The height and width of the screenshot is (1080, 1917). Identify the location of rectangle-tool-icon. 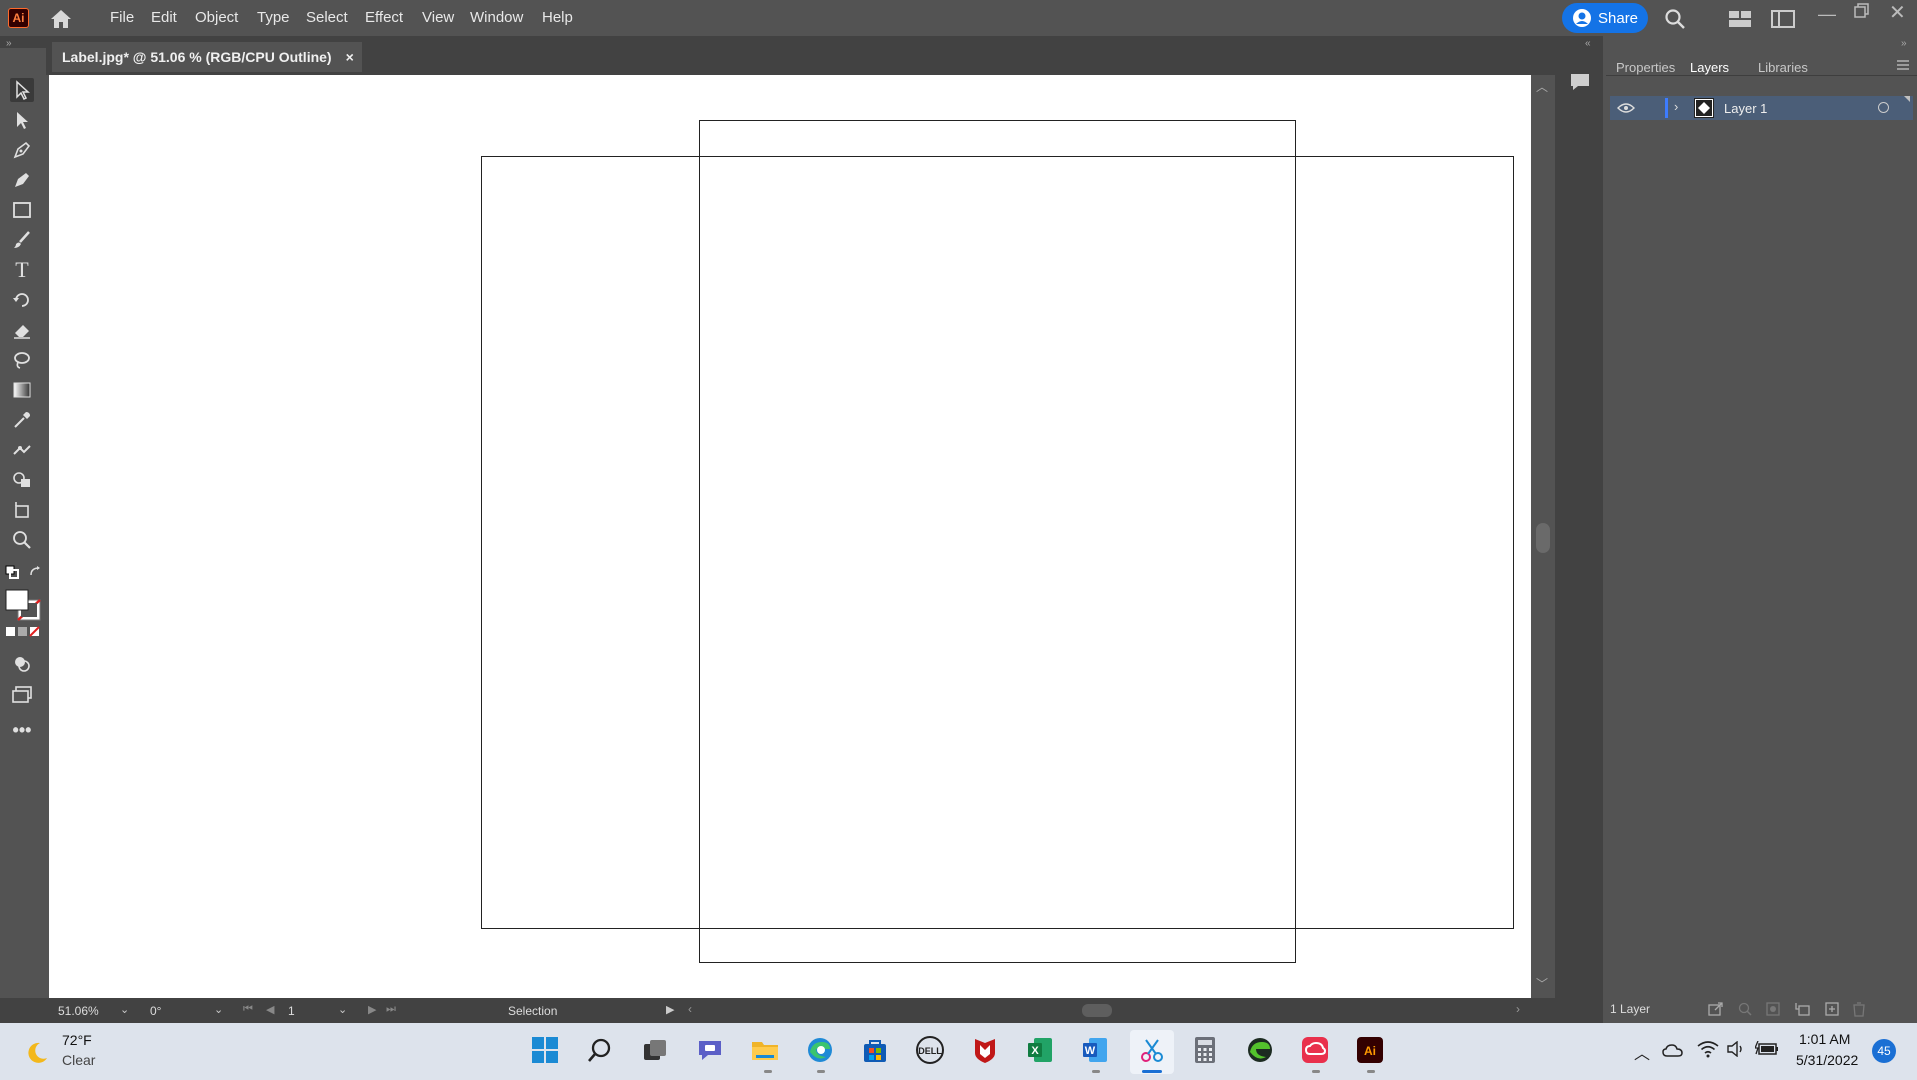
(22, 210).